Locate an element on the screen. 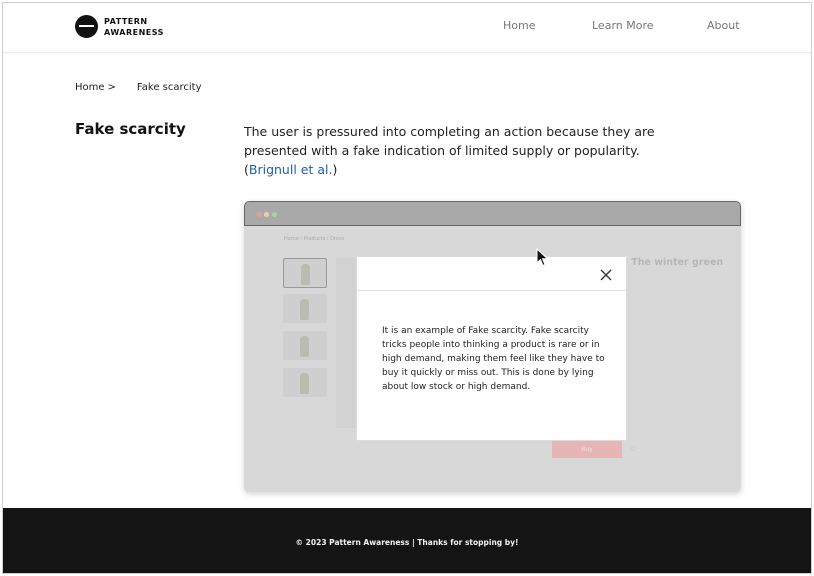 This screenshot has height=576, width=814. logo-mark-icon is located at coordinates (86, 26).